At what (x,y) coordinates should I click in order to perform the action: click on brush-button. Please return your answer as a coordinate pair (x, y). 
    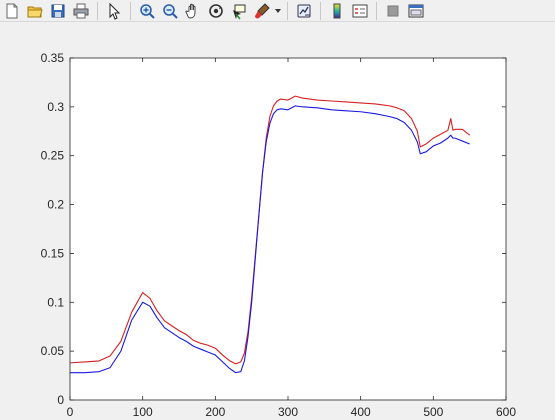
    Looking at the image, I should click on (262, 11).